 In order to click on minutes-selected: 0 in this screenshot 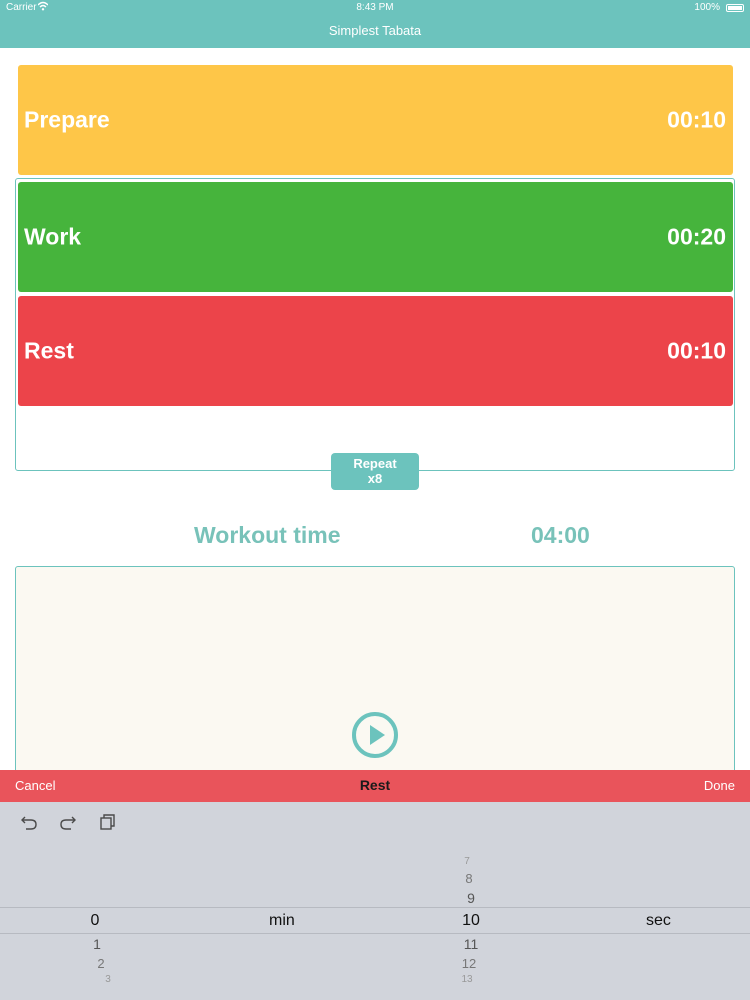, I will do `click(95, 921)`.